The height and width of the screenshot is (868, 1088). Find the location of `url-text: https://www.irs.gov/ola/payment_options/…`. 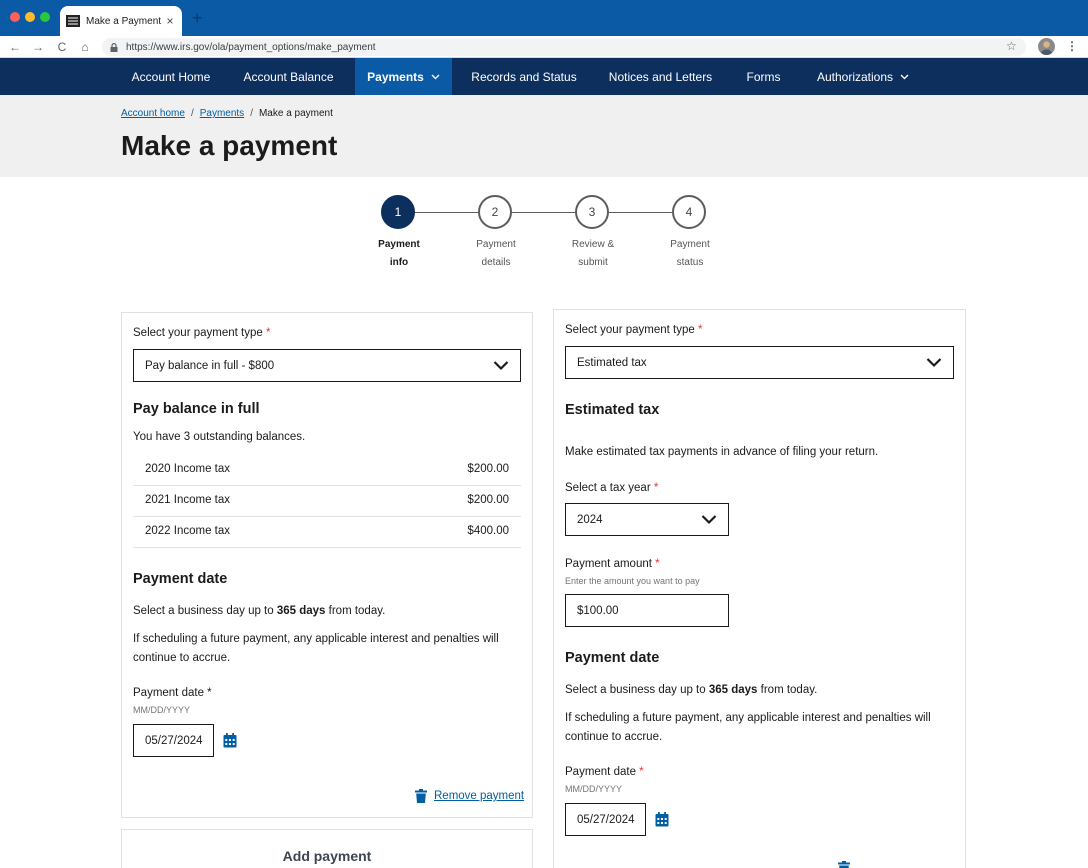

url-text: https://www.irs.gov/ola/payment_options/… is located at coordinates (251, 47).